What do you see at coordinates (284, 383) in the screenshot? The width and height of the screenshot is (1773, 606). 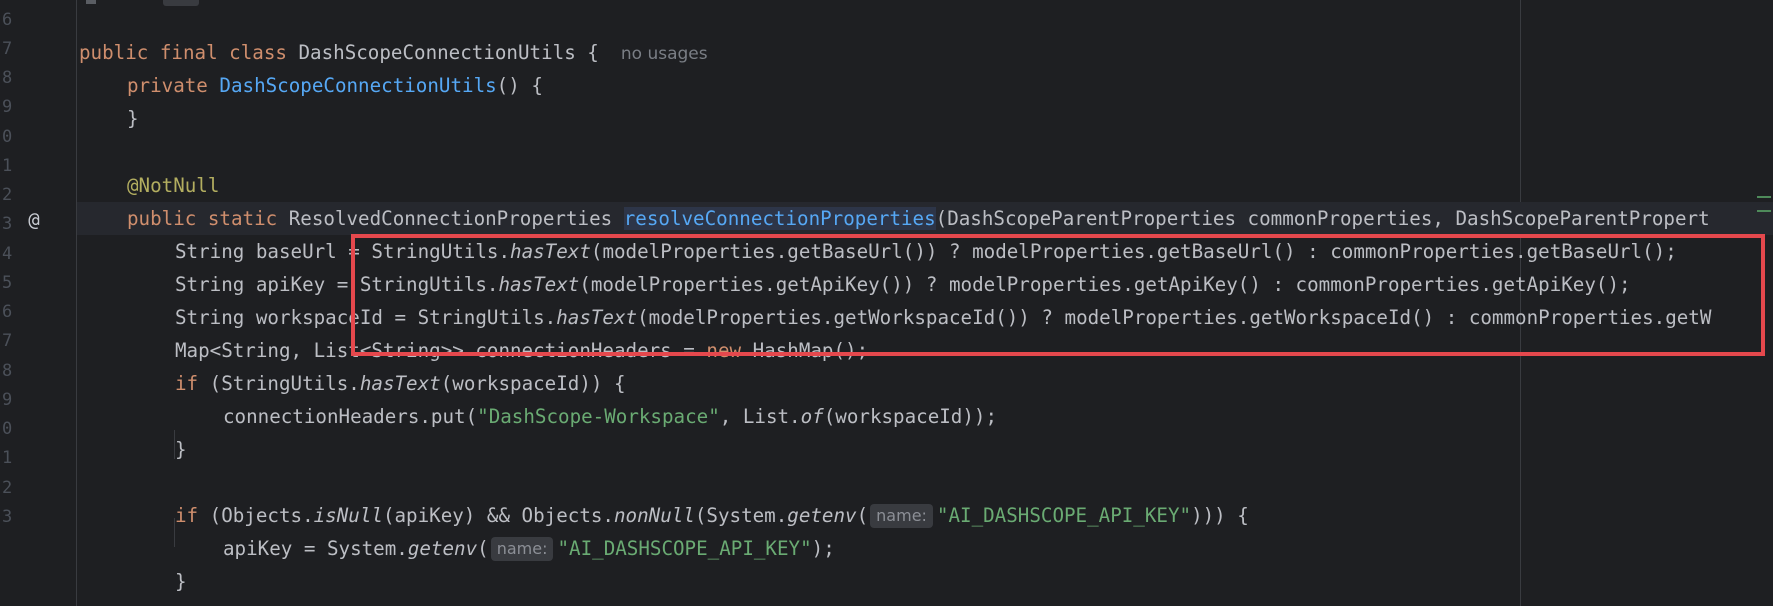 I see `code-text: (StringUtils.` at bounding box center [284, 383].